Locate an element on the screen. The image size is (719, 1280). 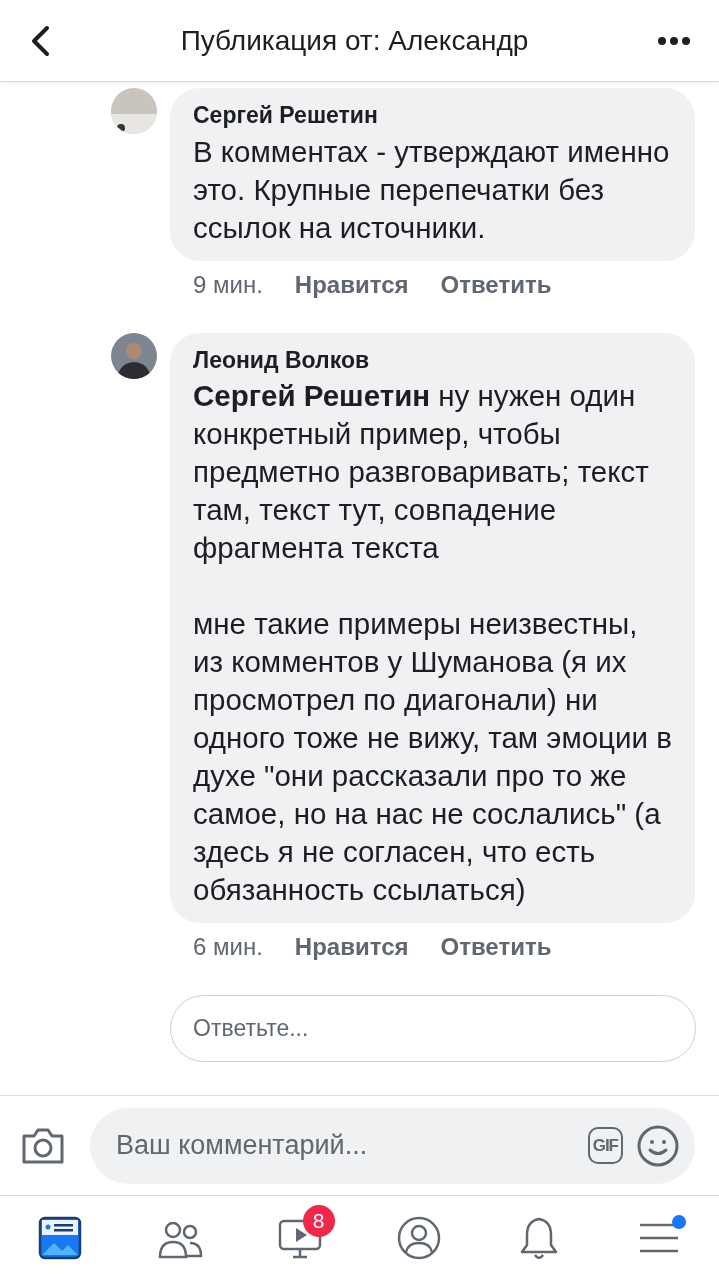
notification-badge: 8 is located at coordinates (318, 1221).